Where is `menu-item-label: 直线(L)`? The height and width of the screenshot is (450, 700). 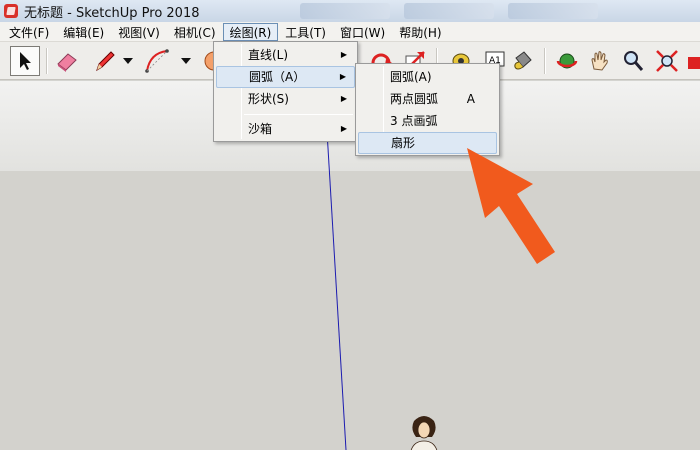
menu-item-label: 直线(L) is located at coordinates (268, 55).